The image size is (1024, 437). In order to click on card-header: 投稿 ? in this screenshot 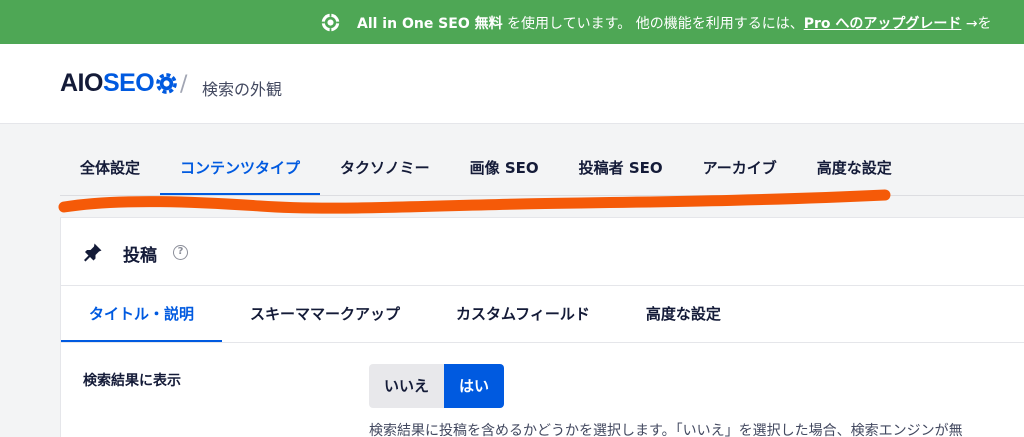, I will do `click(542, 252)`.